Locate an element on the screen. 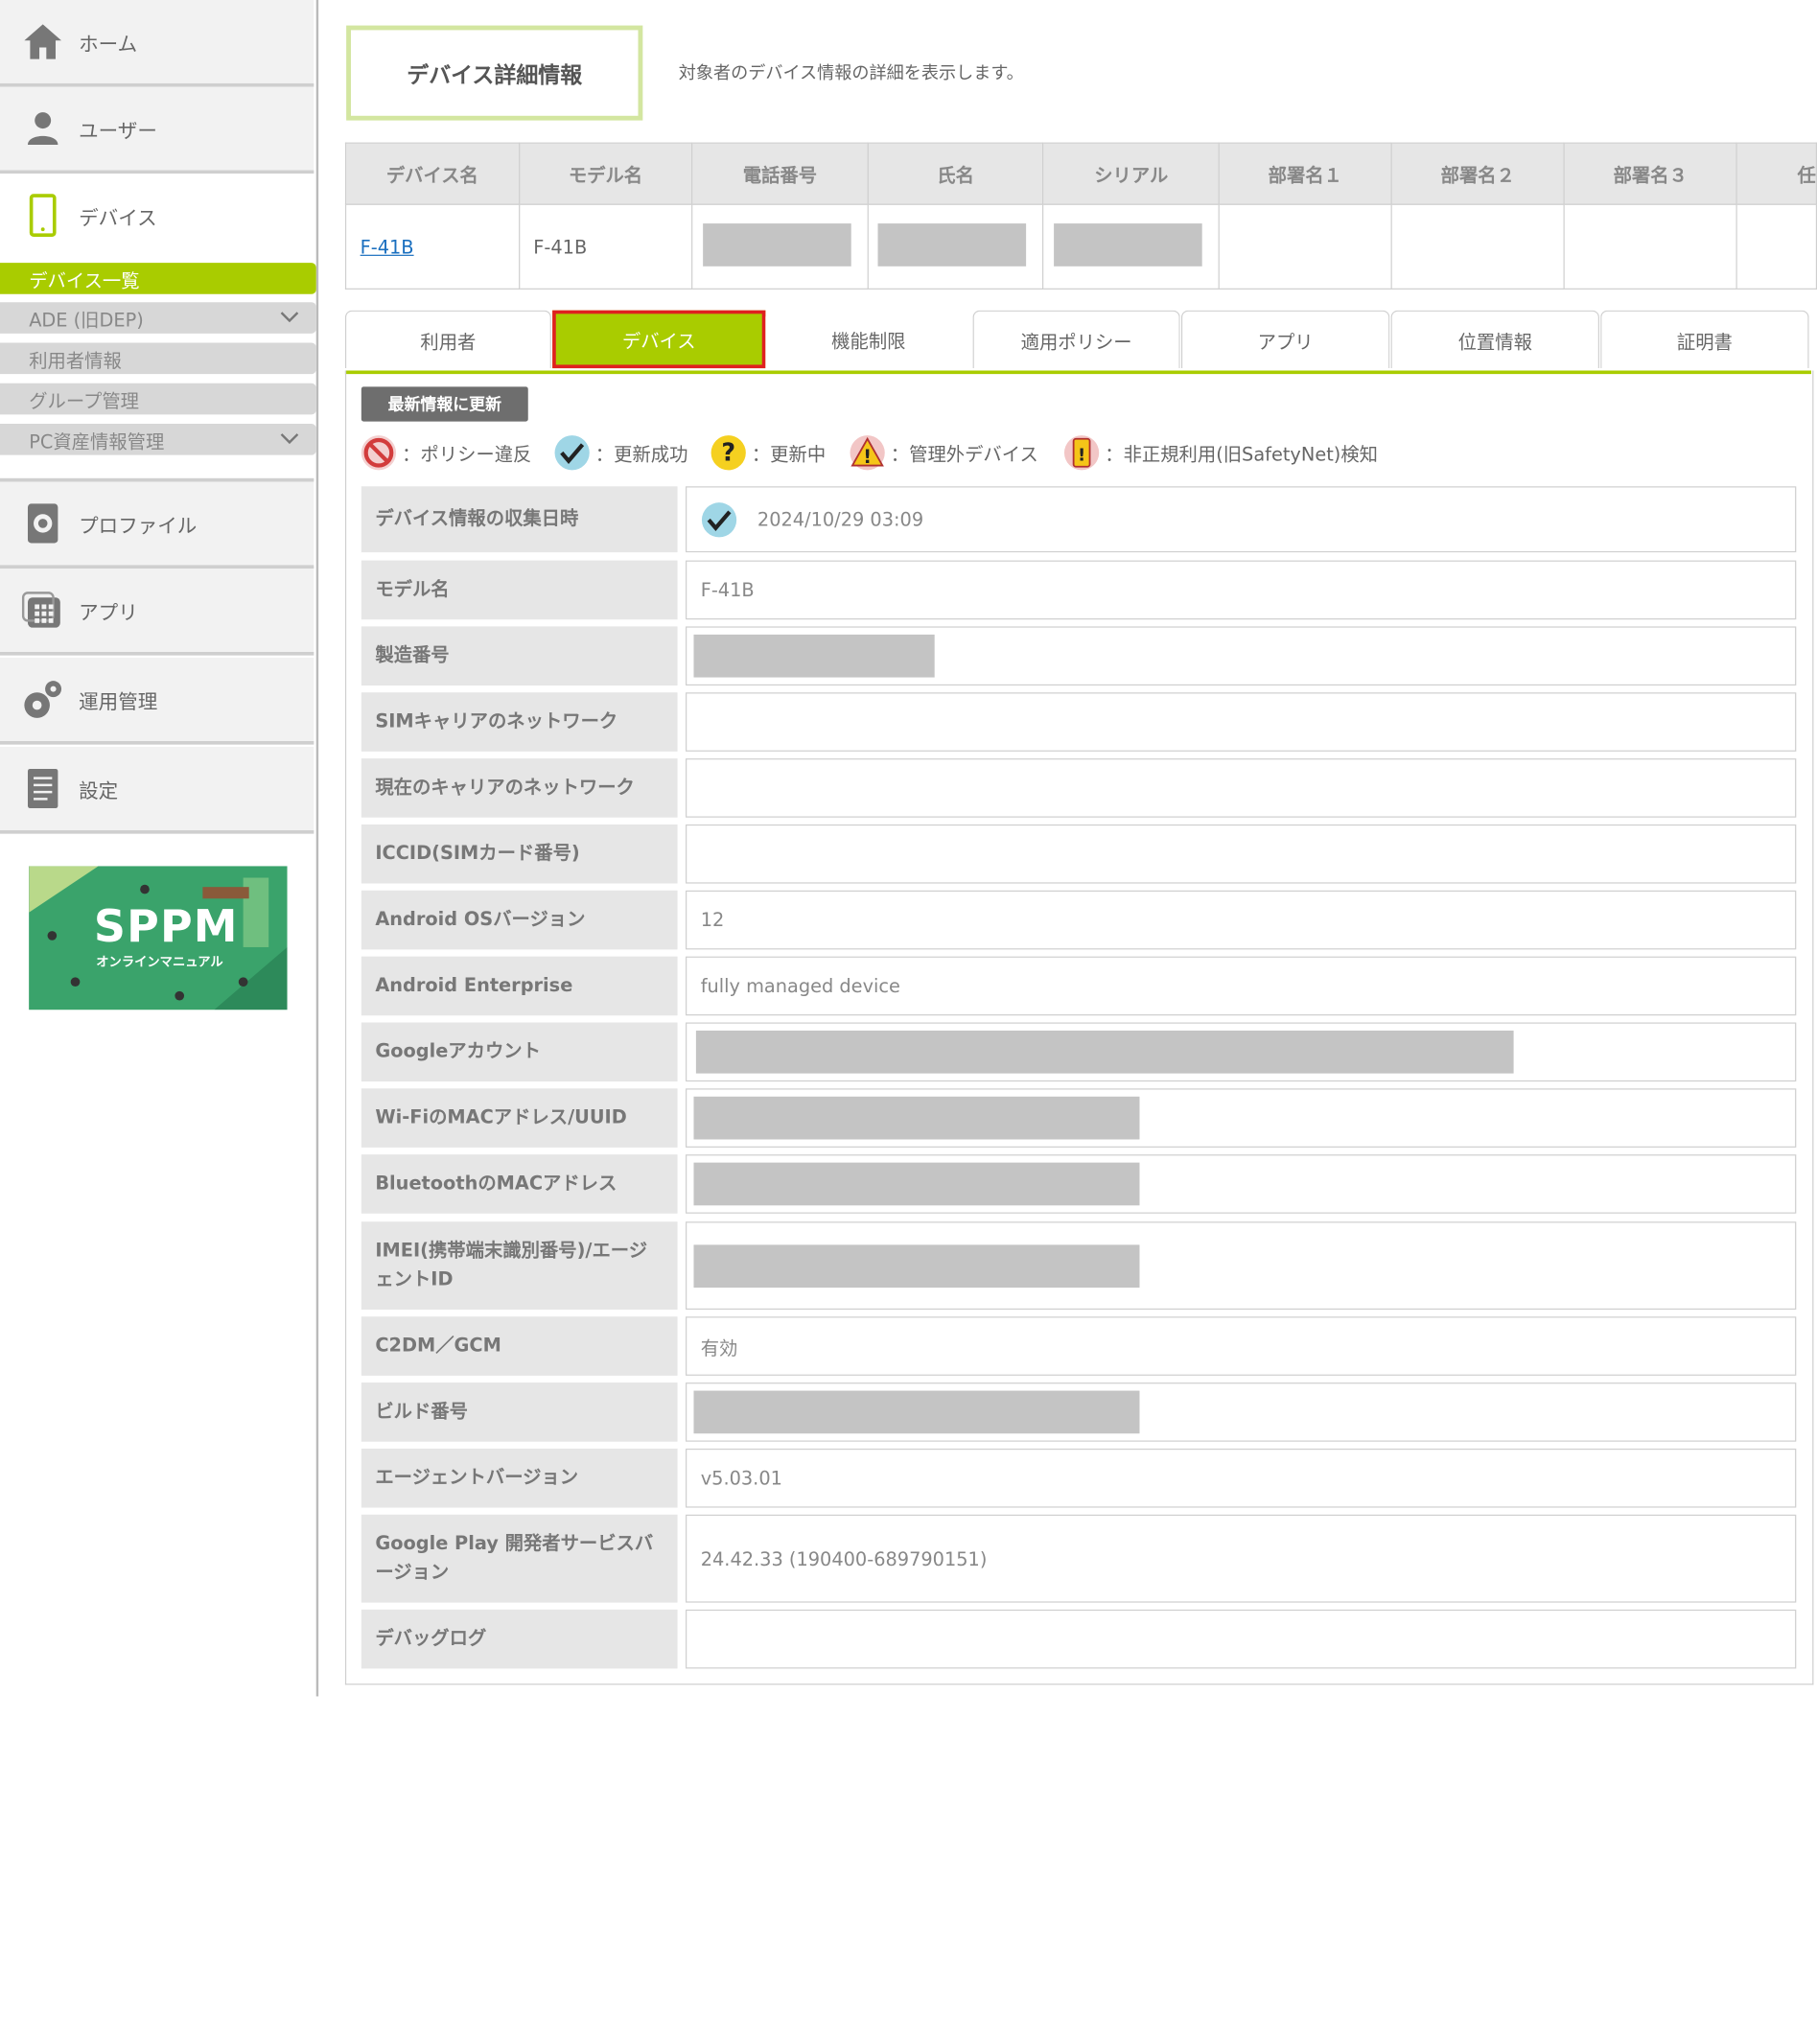 The height and width of the screenshot is (2044, 1817). home-icon is located at coordinates (43, 42).